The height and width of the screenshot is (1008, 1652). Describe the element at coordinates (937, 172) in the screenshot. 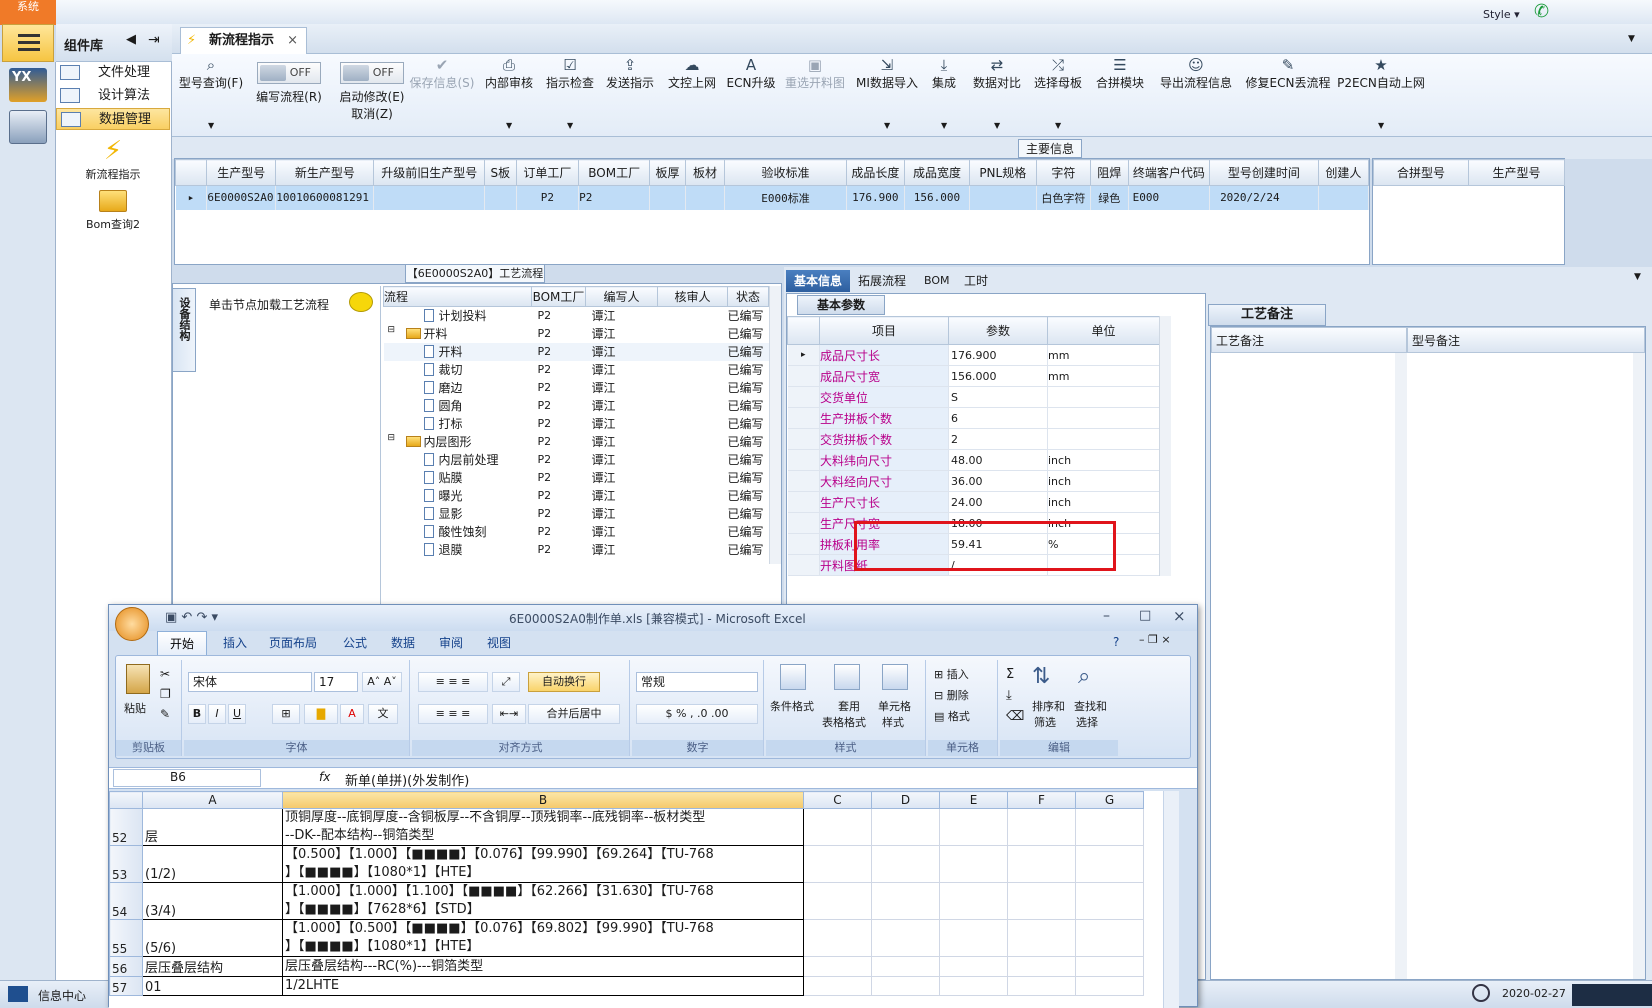

I see `column-header: 成品宽度` at that location.